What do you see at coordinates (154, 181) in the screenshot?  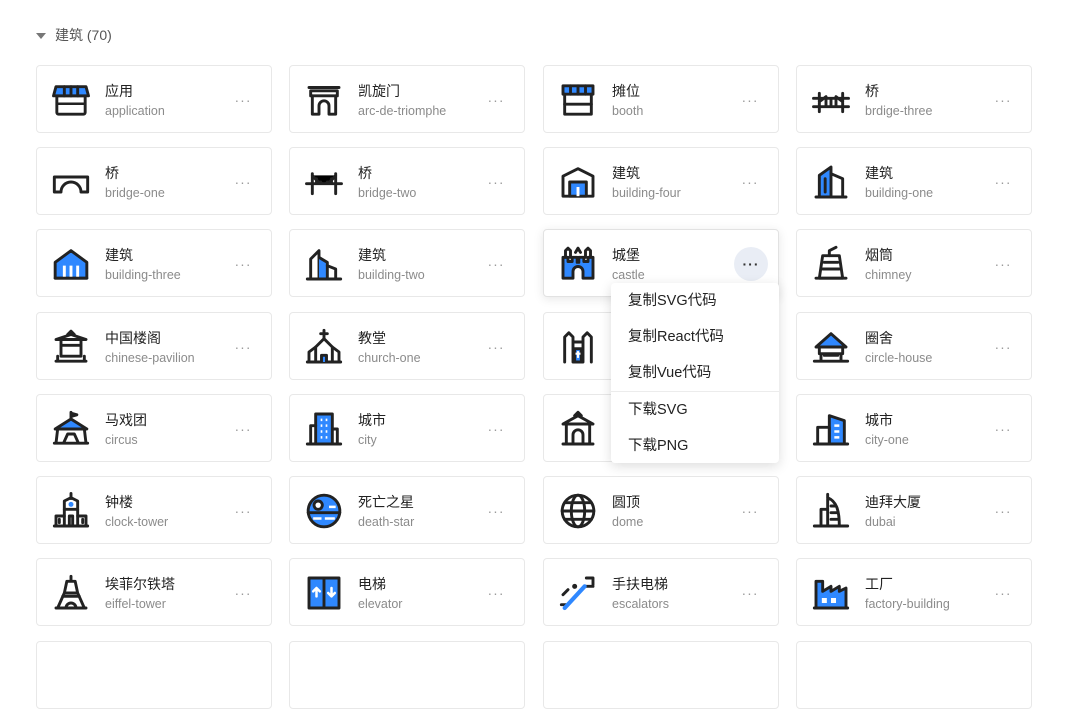 I see `icon-card: 桥 bridge-one ···` at bounding box center [154, 181].